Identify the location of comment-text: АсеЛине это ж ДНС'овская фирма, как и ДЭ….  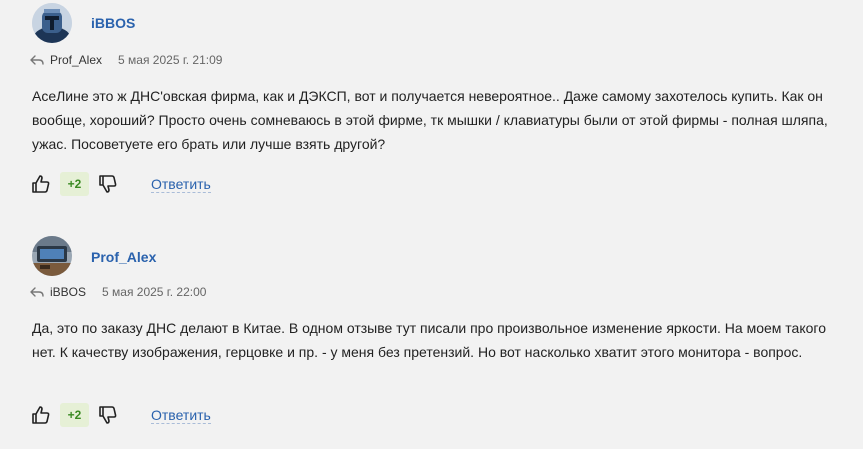
(430, 120).